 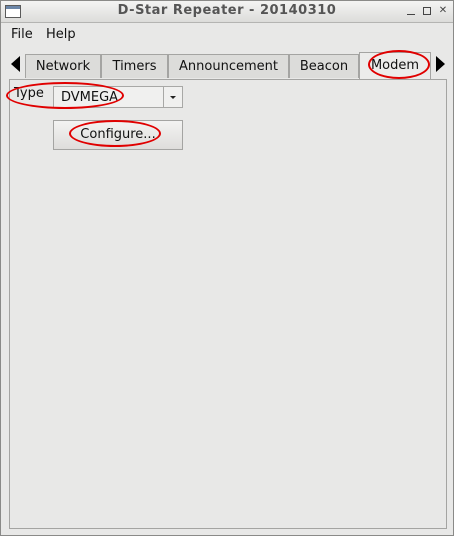 I want to click on scroll-tabs-right-icon, so click(x=440, y=64).